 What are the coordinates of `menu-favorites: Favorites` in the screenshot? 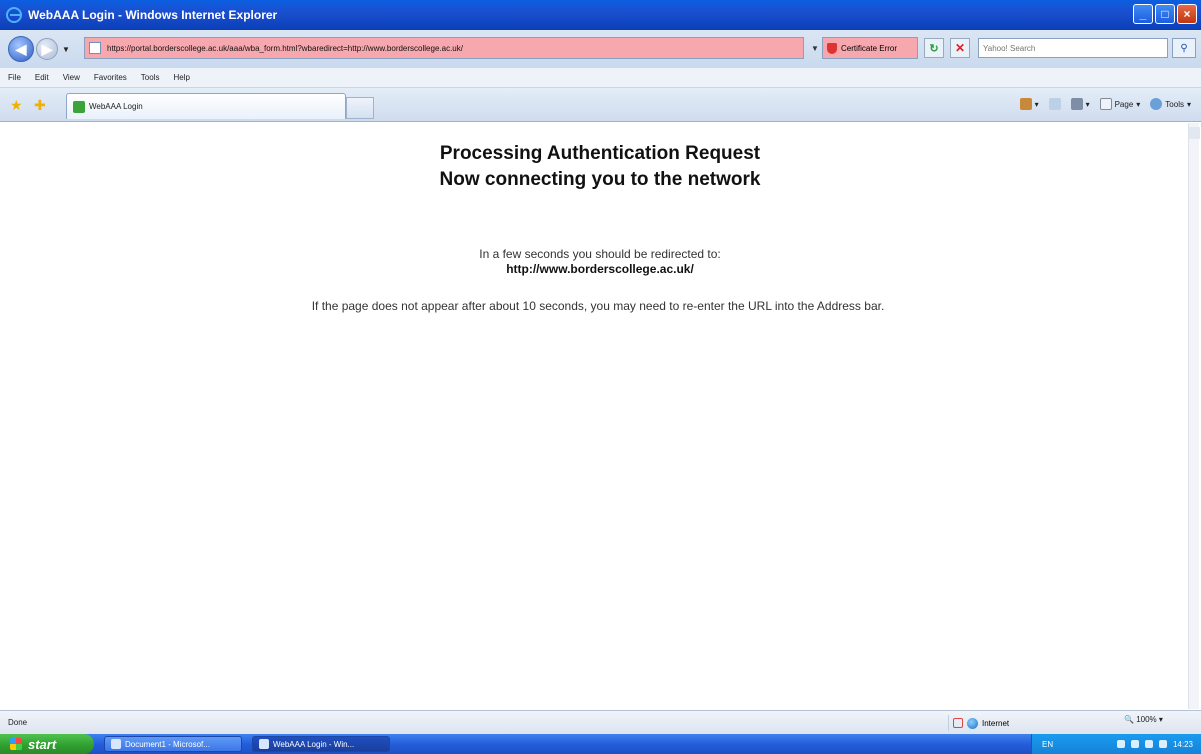 It's located at (110, 77).